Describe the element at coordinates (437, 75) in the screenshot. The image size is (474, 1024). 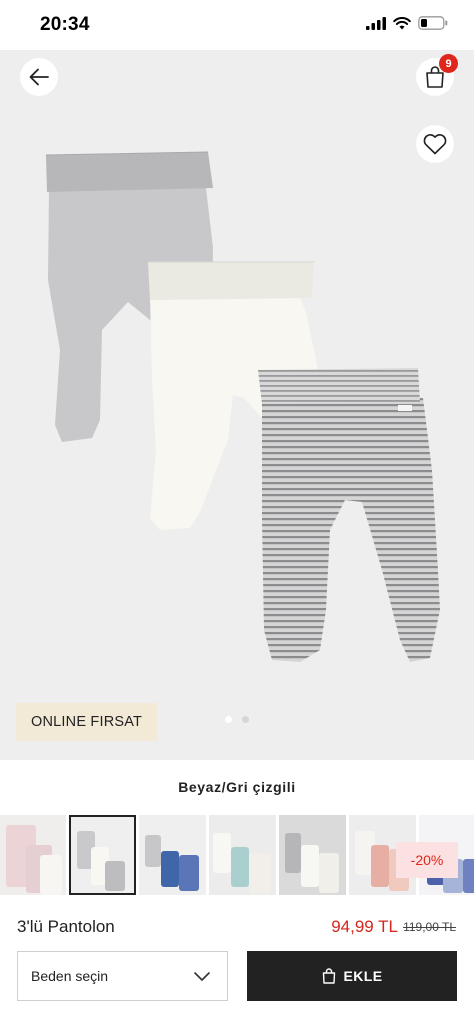
I see `cart-button: 9` at that location.